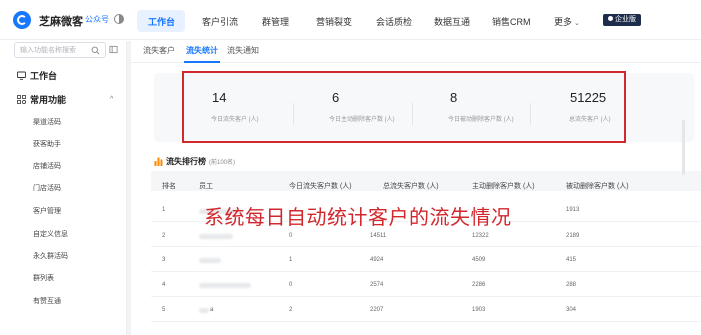 The width and height of the screenshot is (701, 335). What do you see at coordinates (95, 50) in the screenshot?
I see `search-icon` at bounding box center [95, 50].